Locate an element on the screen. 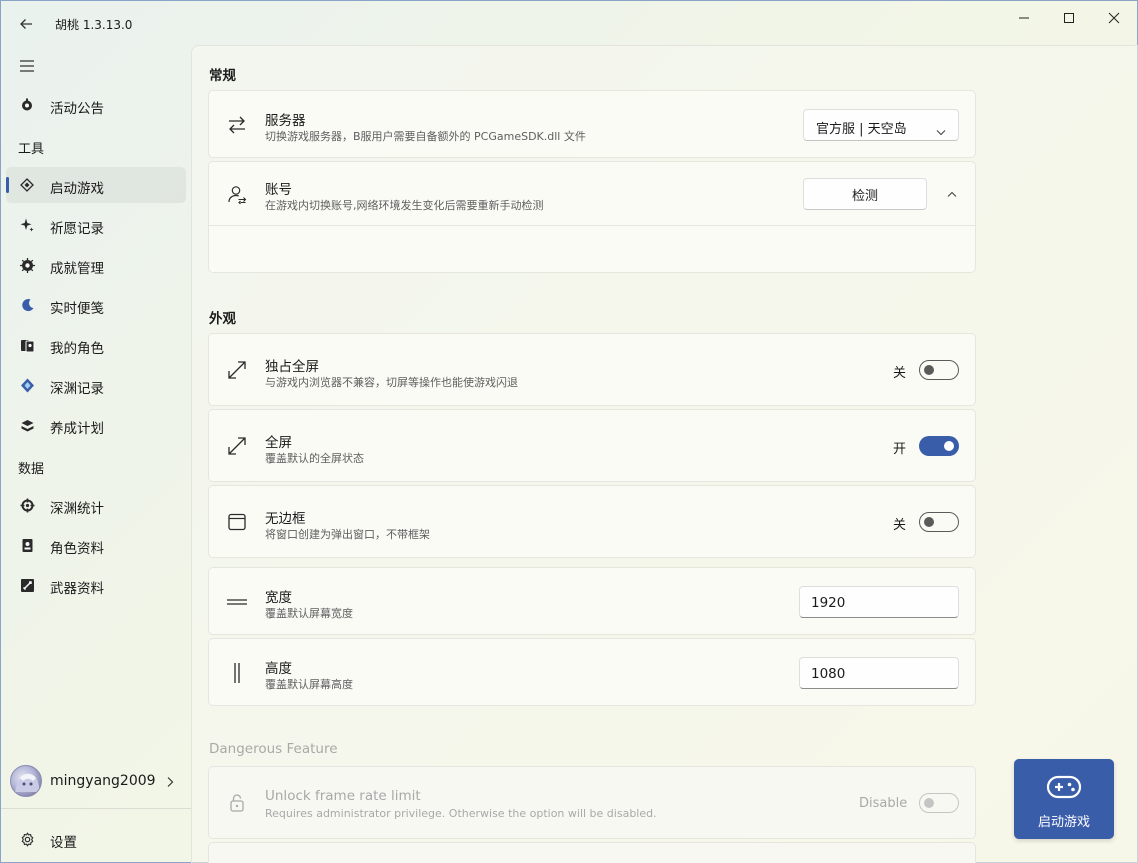 Image resolution: width=1138 pixels, height=863 pixels. expander-collapse-button is located at coordinates (952, 194).